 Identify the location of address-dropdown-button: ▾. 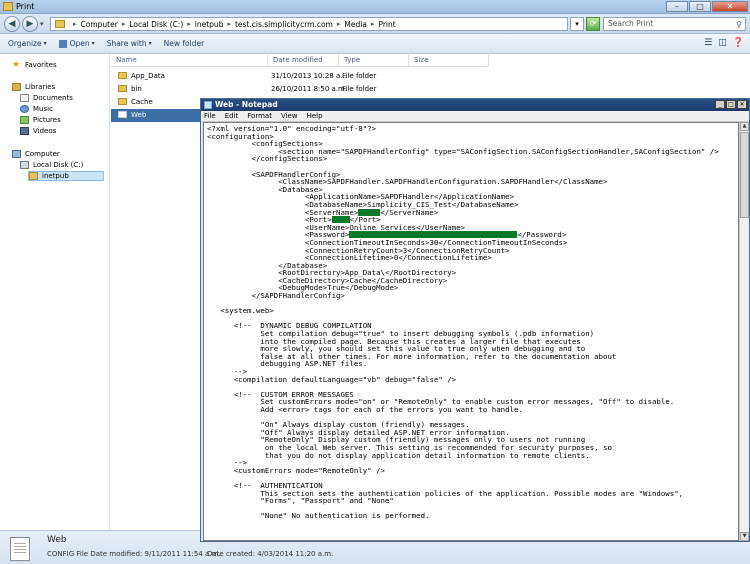
(577, 24).